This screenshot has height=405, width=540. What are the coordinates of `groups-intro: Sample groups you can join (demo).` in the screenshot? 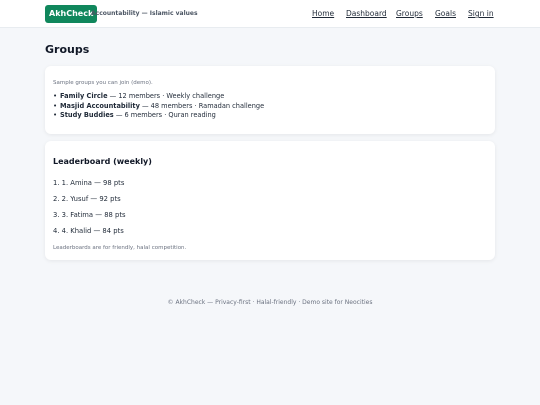 It's located at (103, 83).